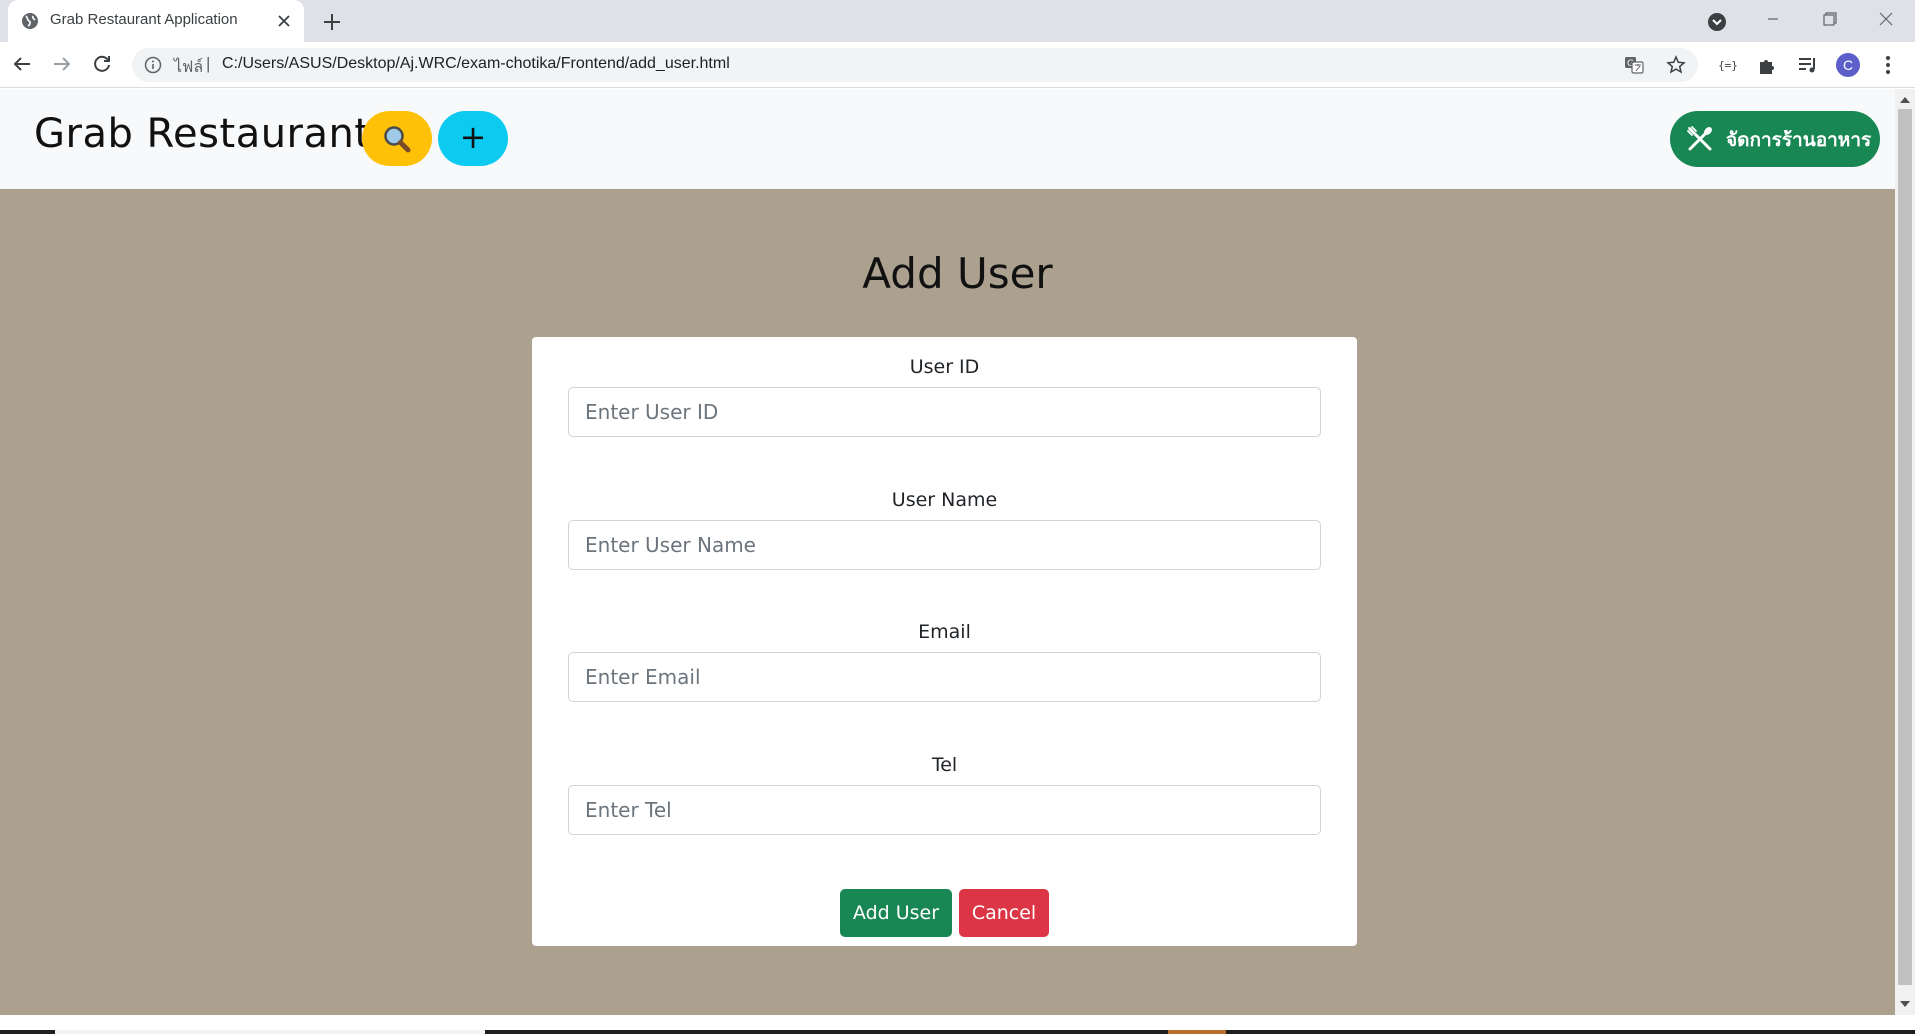  I want to click on url-scheme-label: ไฟล์, so click(189, 67).